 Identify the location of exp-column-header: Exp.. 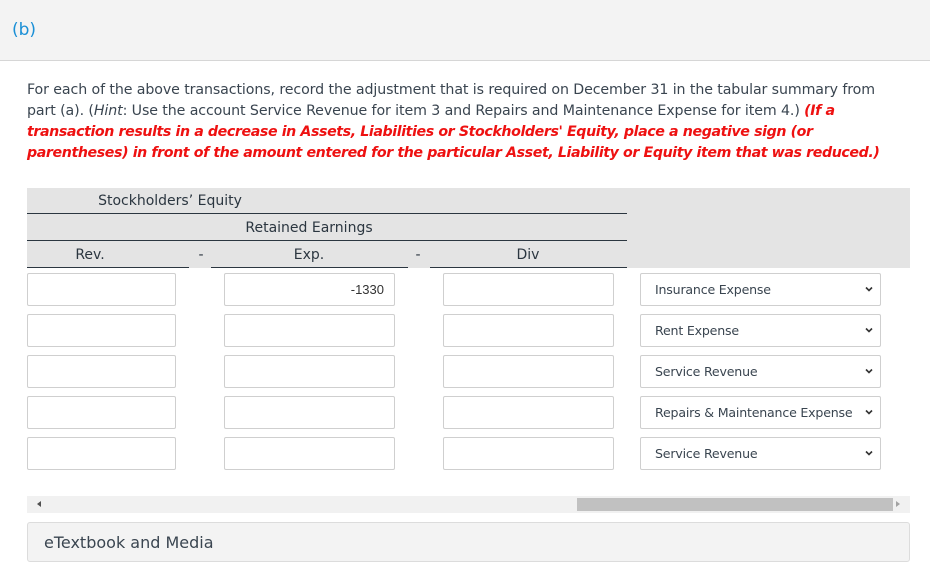
(309, 255).